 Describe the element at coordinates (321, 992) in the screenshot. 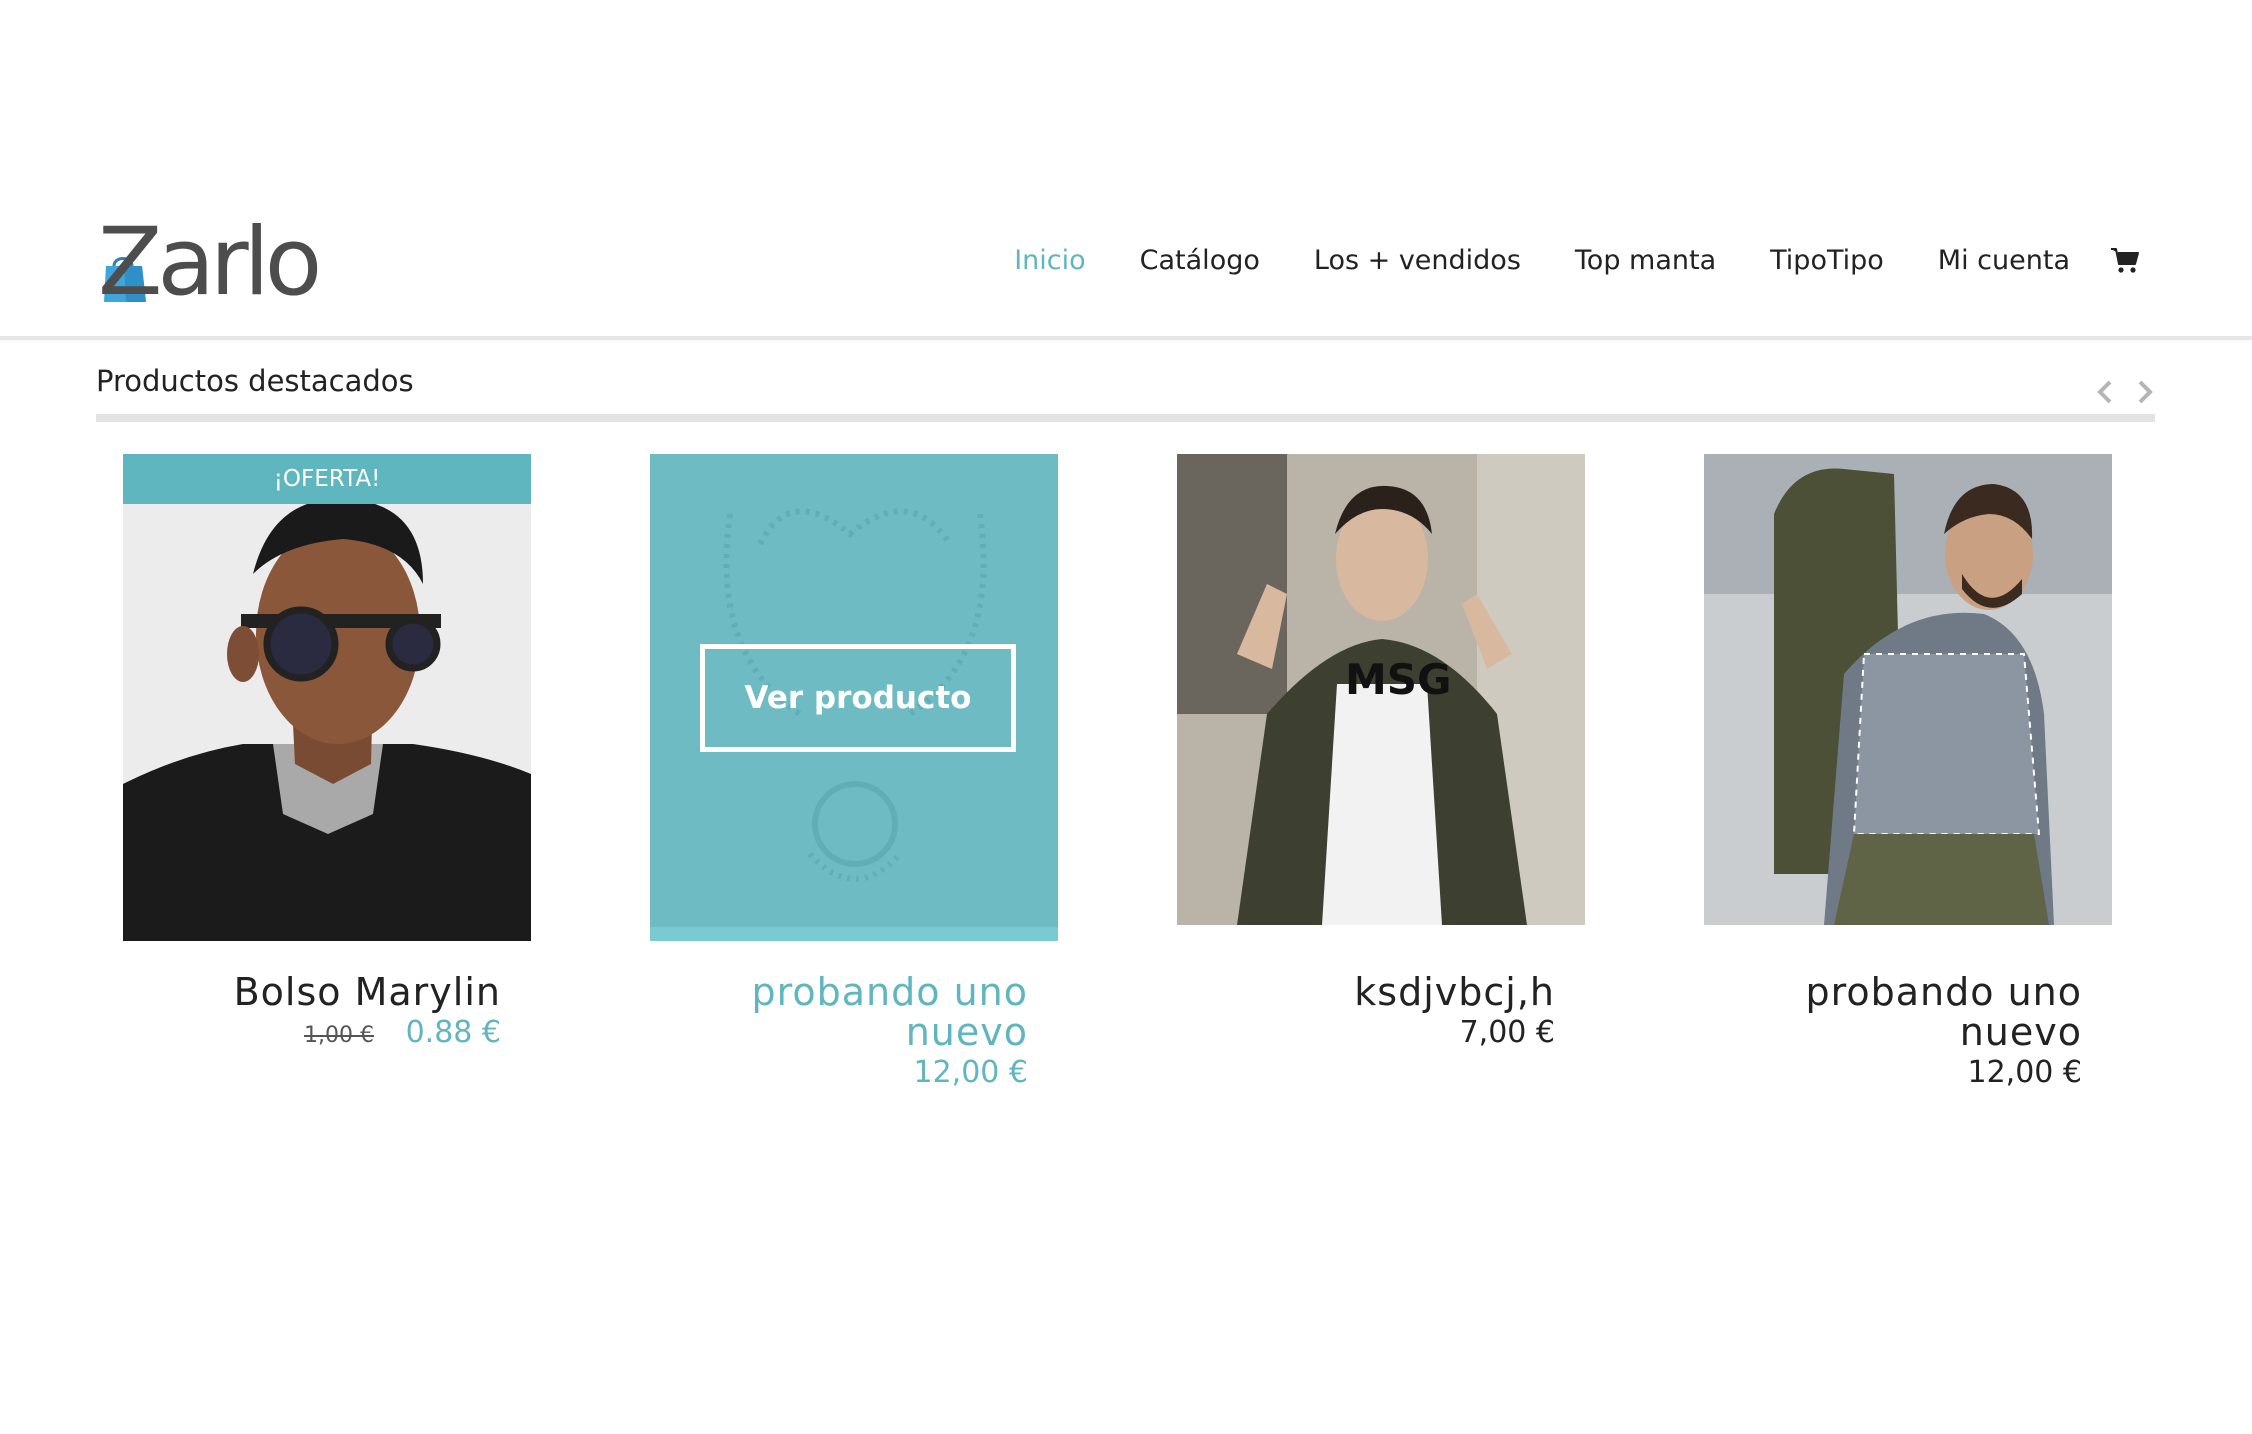

I see `product-name: Bolso Marylin` at that location.